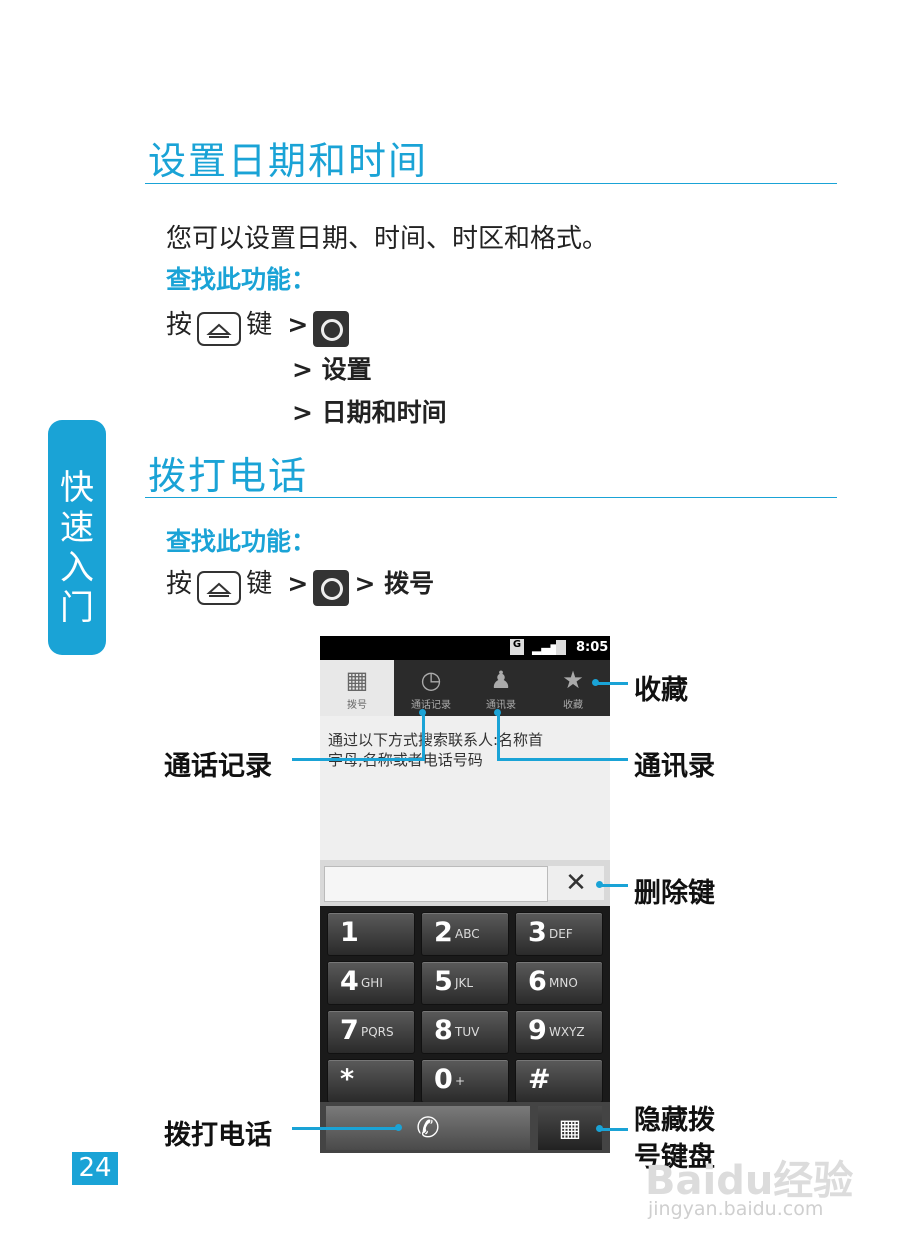 The image size is (907, 1259). I want to click on dial-key: 8 TUV, so click(465, 1032).